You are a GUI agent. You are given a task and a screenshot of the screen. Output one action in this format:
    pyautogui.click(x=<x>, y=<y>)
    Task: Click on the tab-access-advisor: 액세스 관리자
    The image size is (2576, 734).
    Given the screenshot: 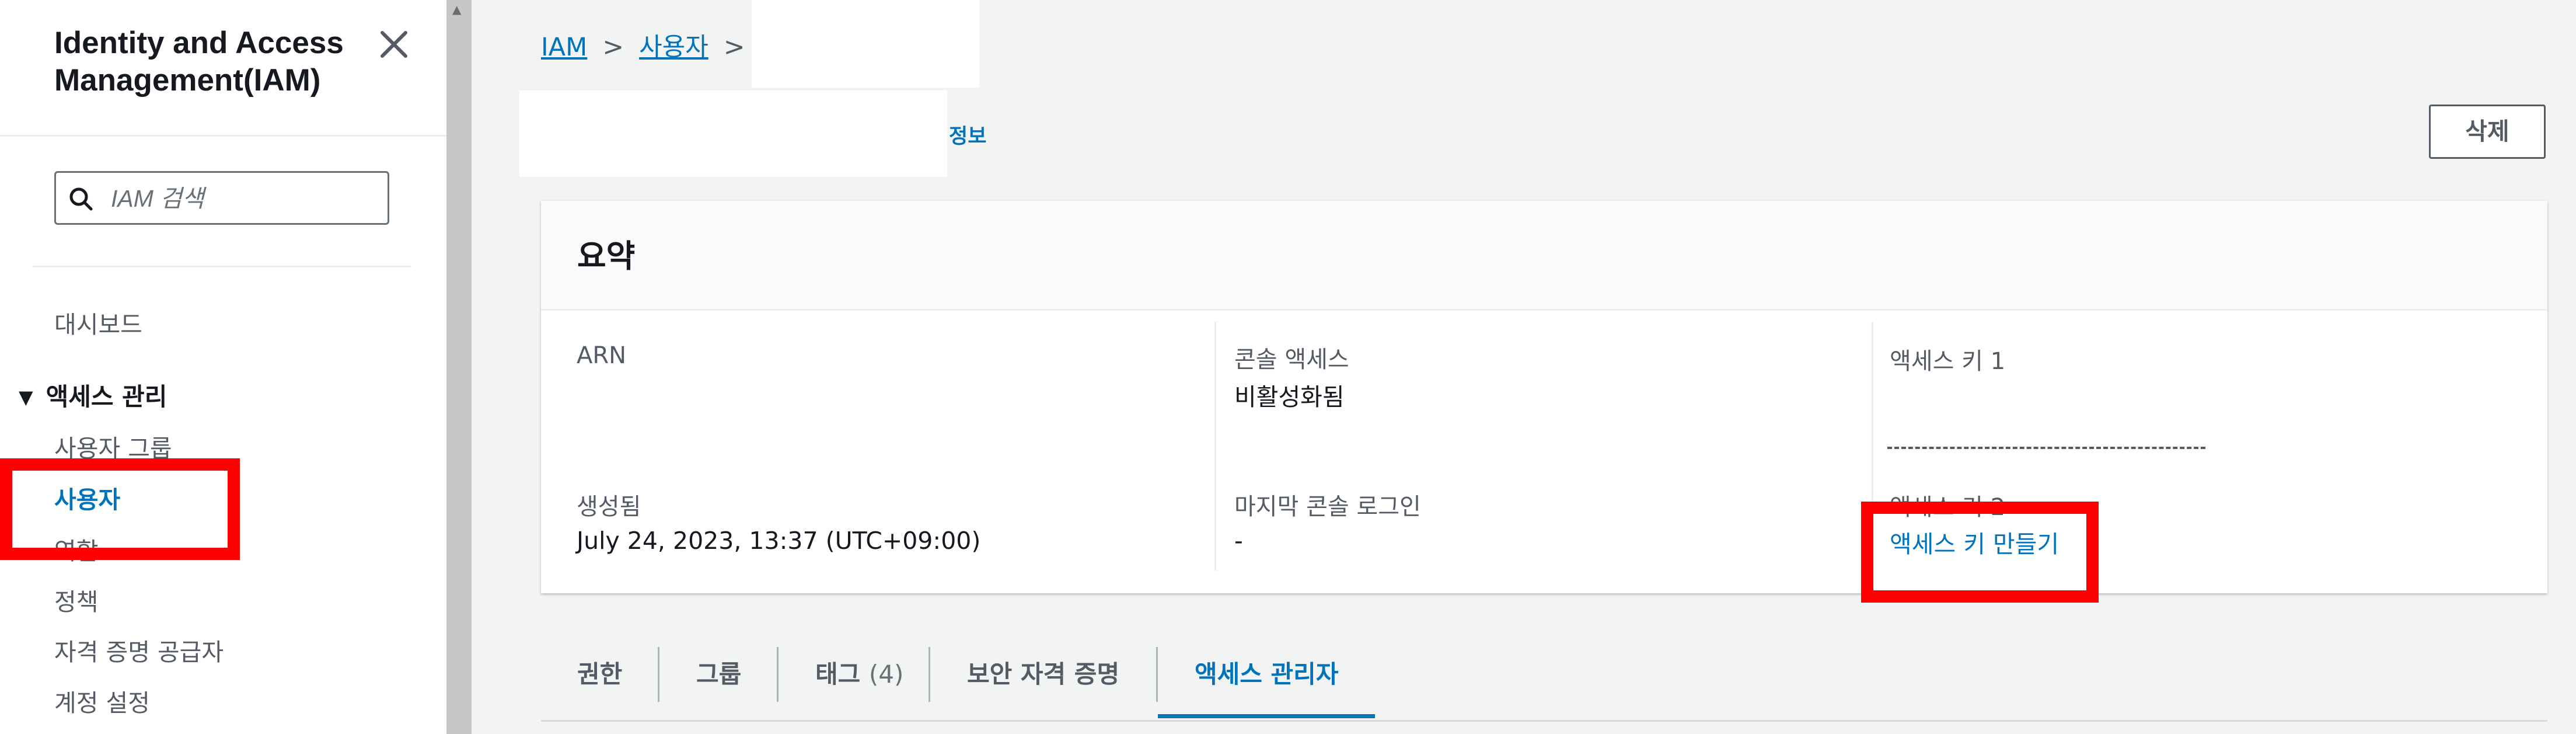 What is the action you would take?
    pyautogui.click(x=1266, y=674)
    